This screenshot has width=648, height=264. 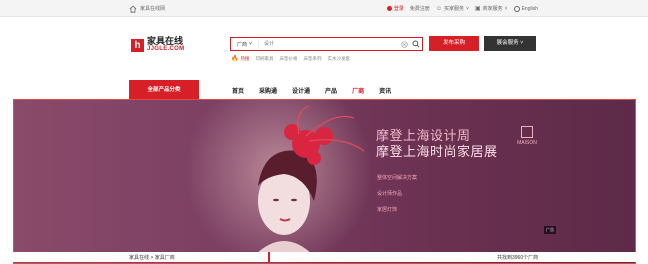 I want to click on search-category-label: 厂商, so click(x=242, y=44).